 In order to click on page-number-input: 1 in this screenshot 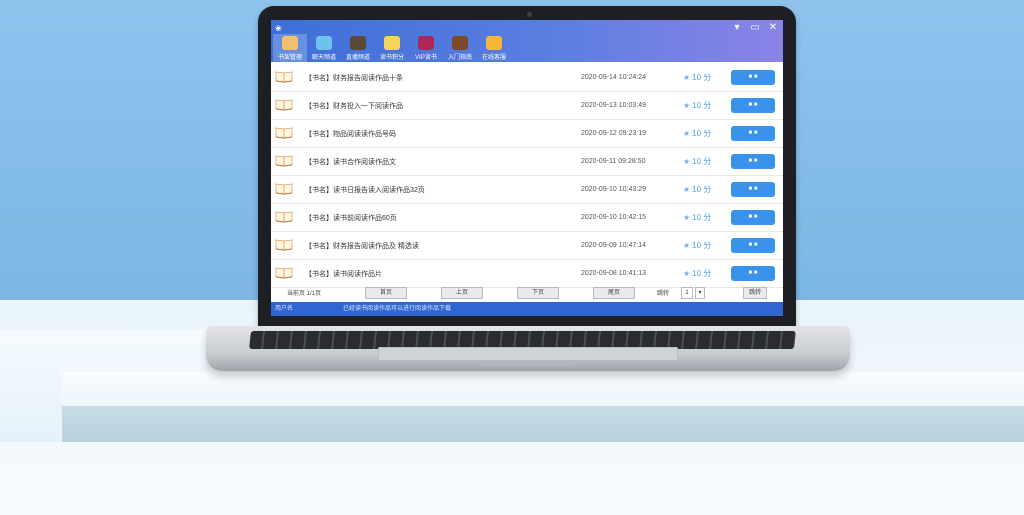, I will do `click(687, 293)`.